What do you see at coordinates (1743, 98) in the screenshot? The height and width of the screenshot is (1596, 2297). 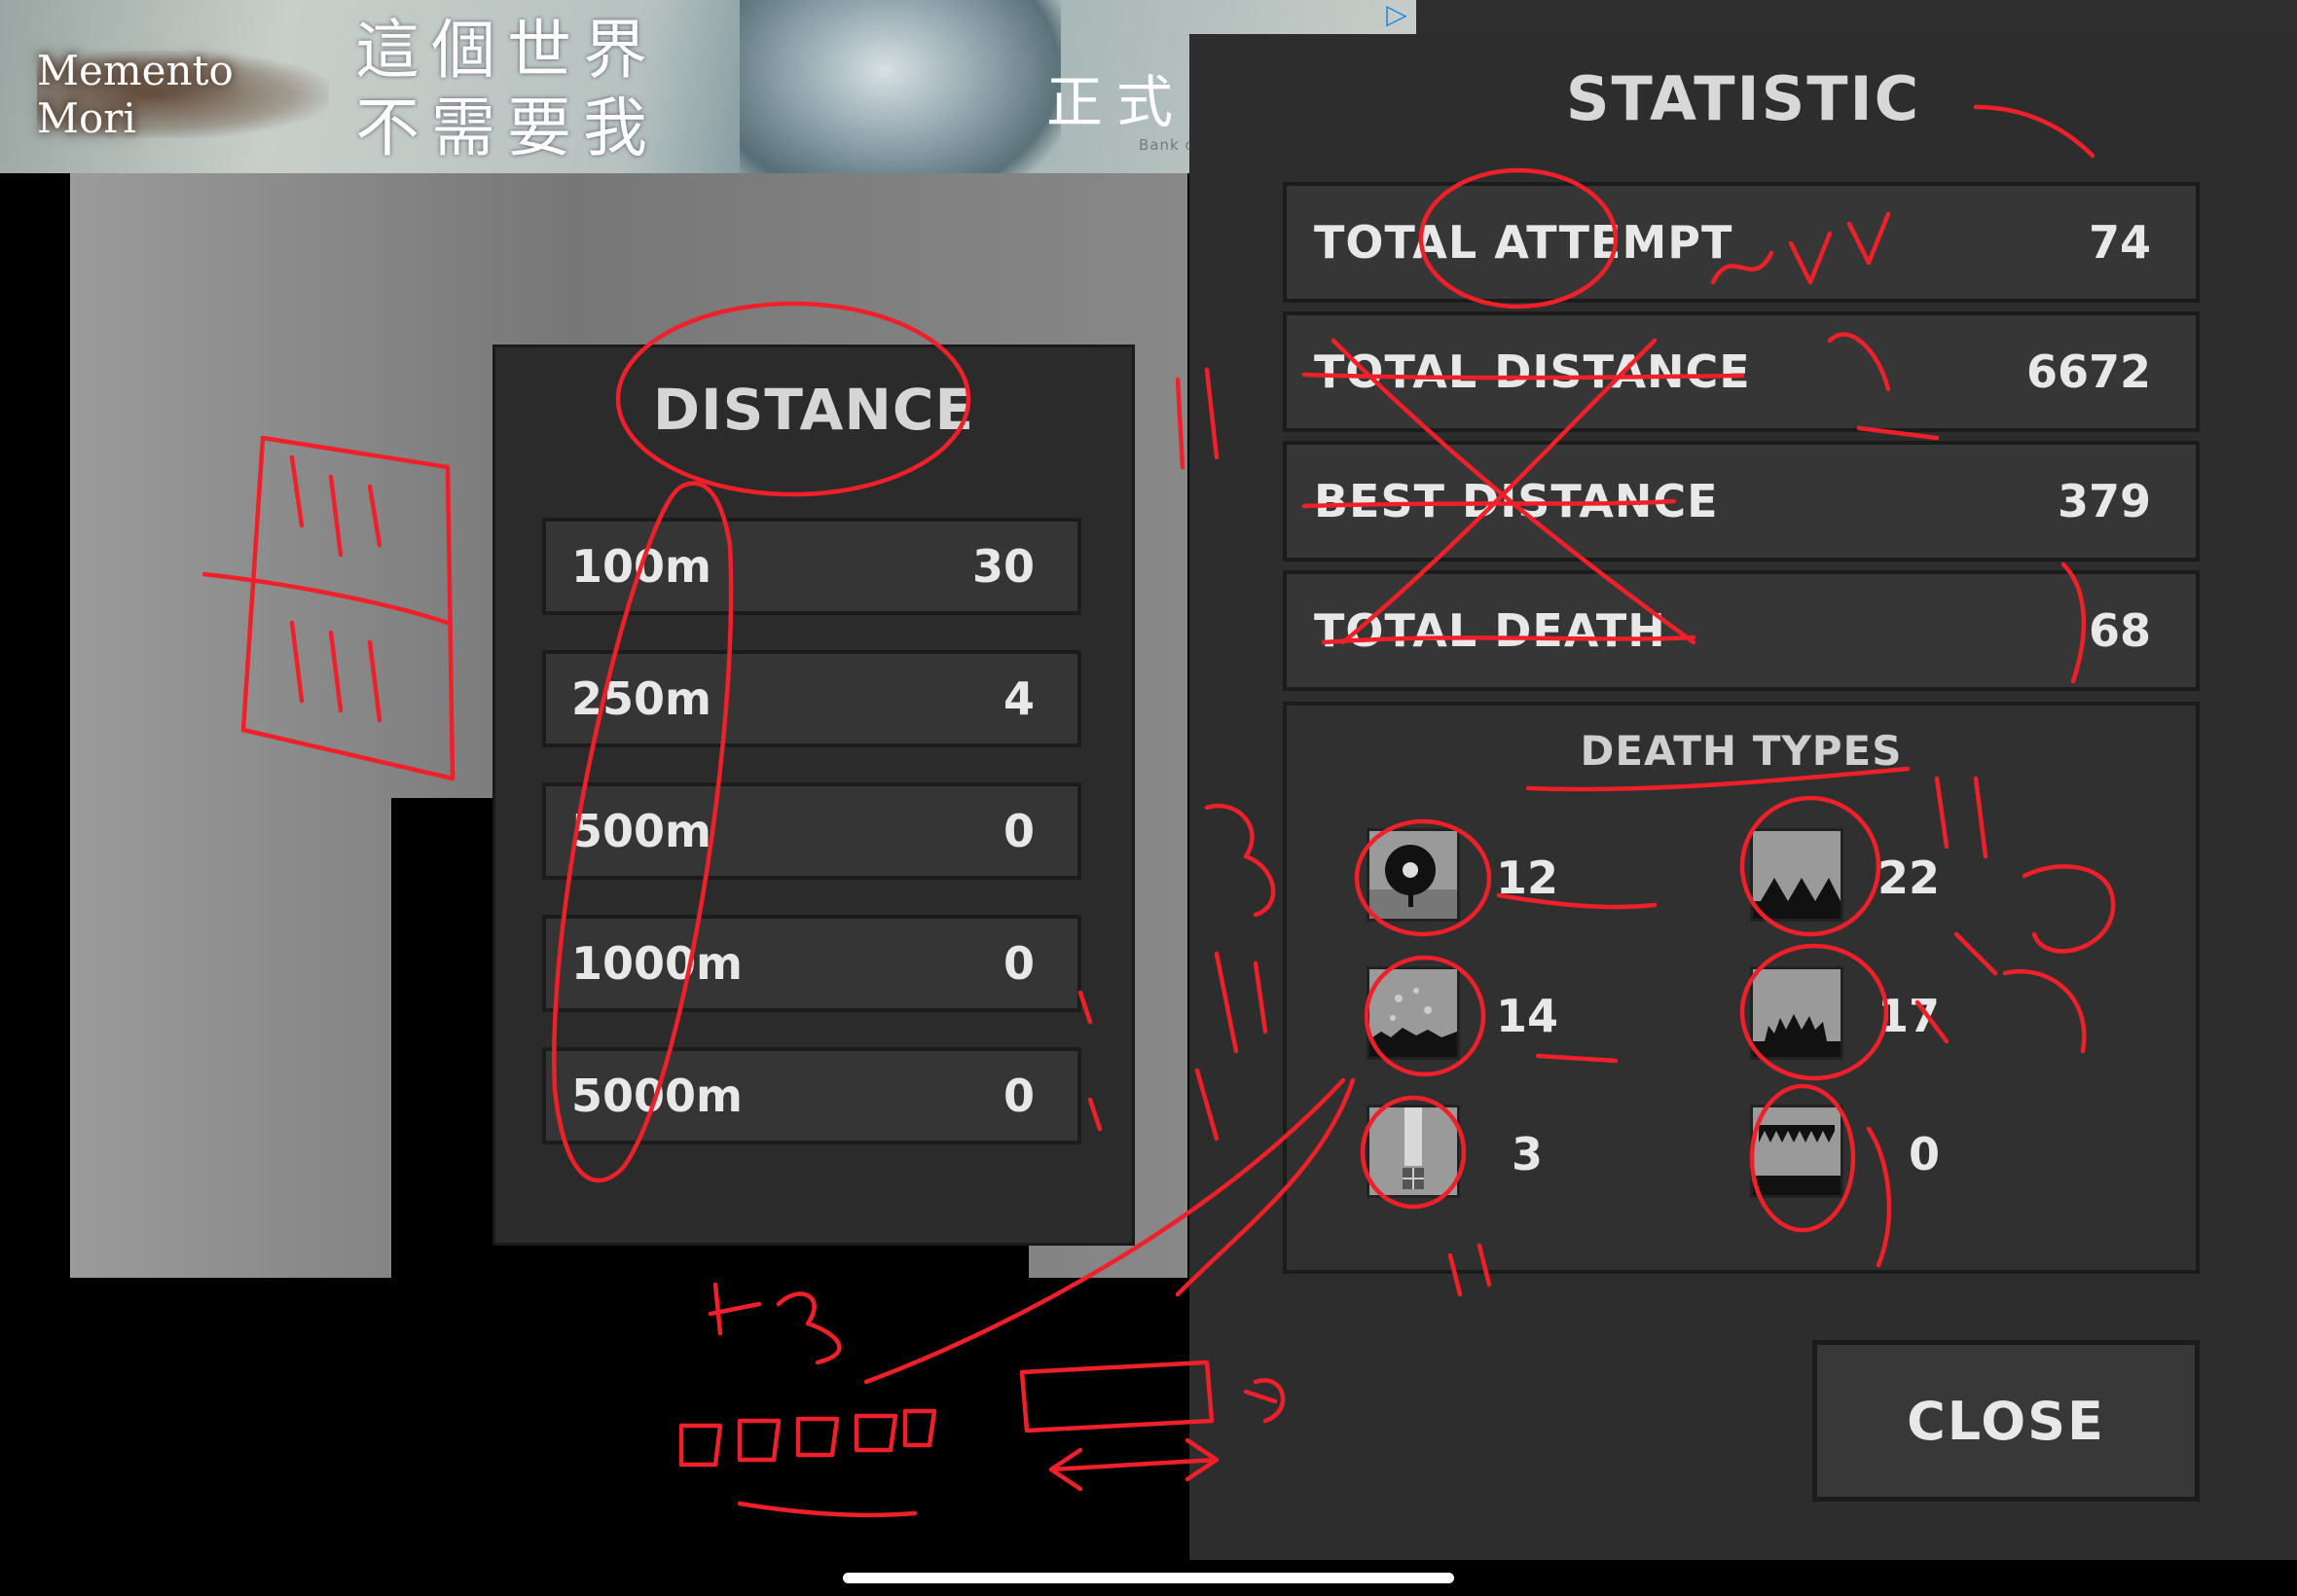 I see `statistic-title: STATISTIC` at bounding box center [1743, 98].